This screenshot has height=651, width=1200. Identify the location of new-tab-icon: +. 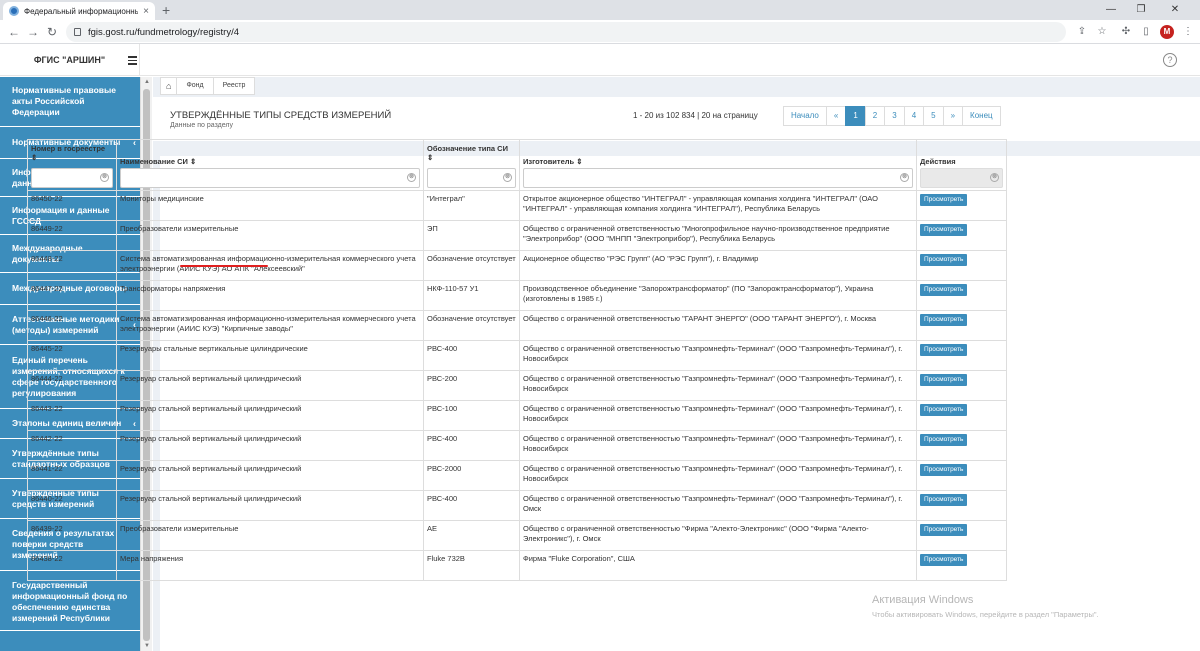
(166, 10).